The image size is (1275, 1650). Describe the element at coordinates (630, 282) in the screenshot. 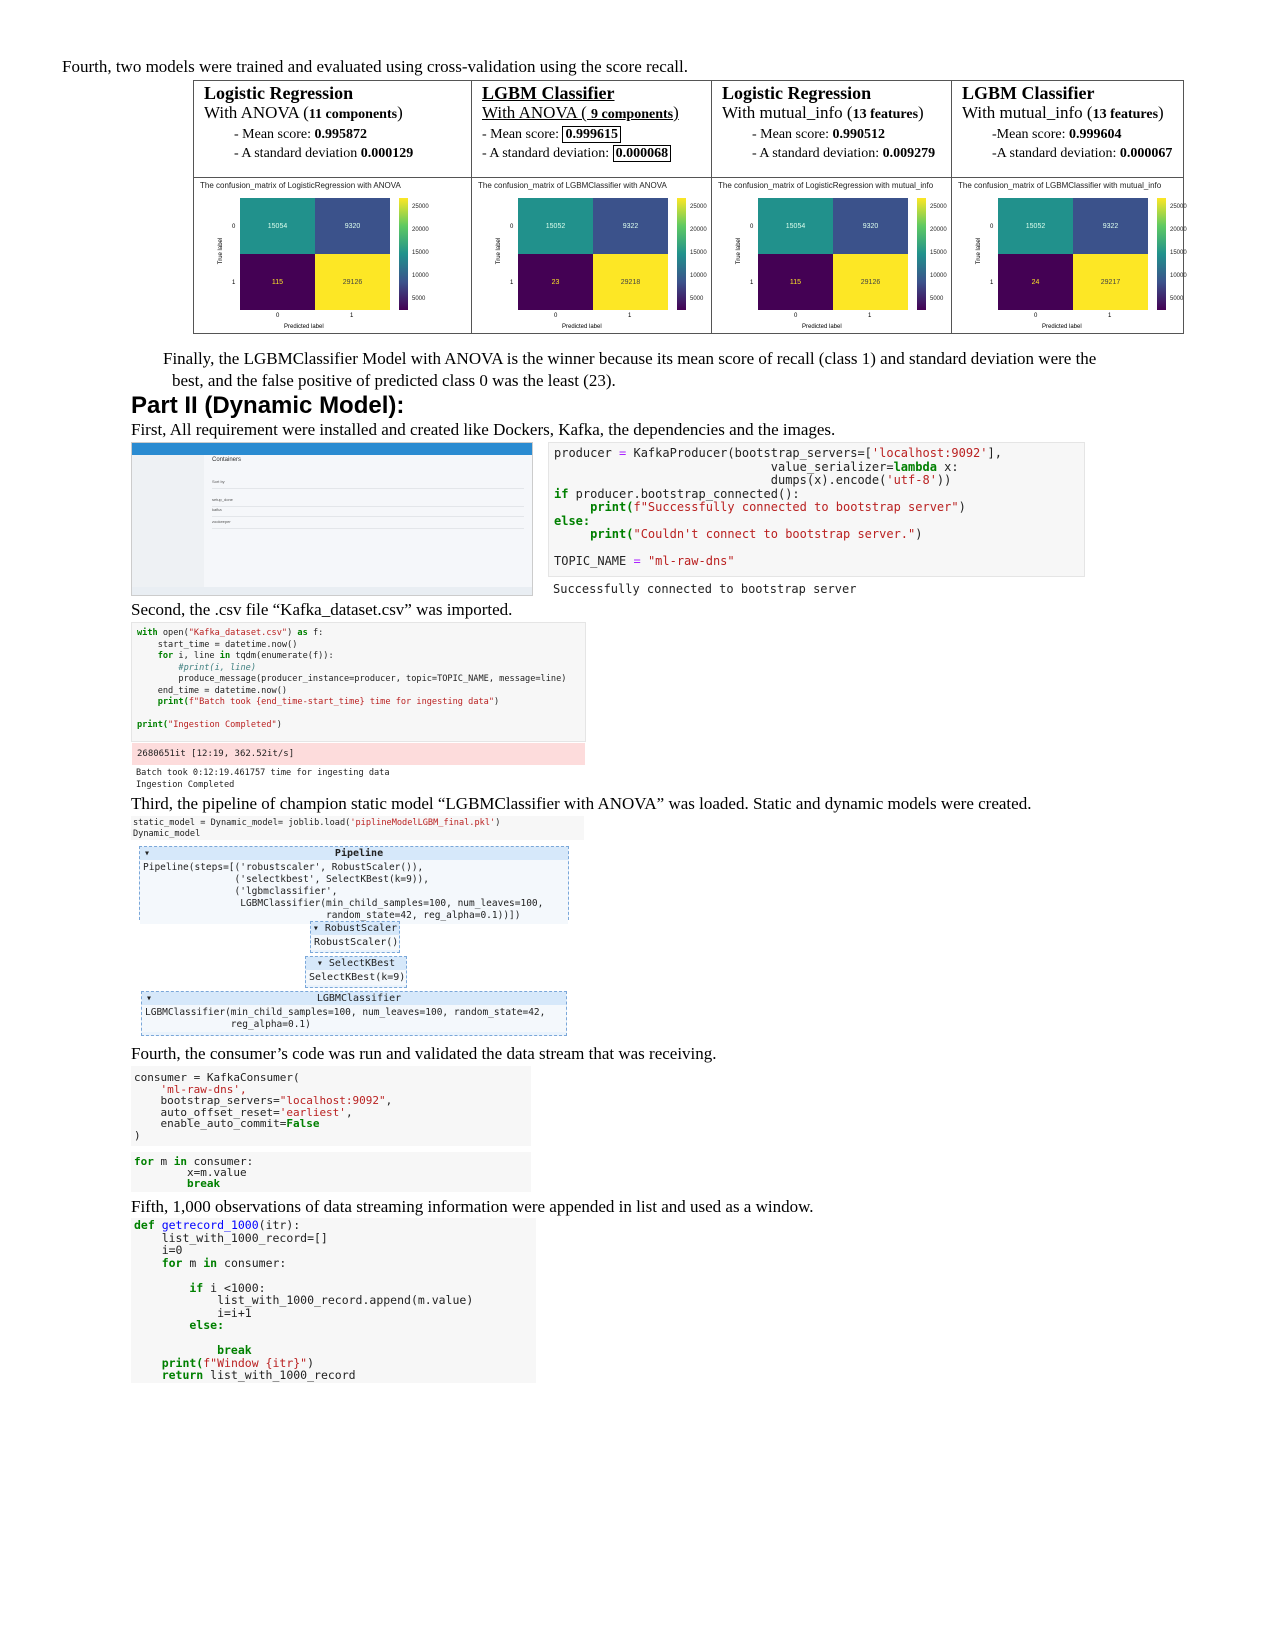

I see `confusion-matrix-cell-tp: 29218` at that location.